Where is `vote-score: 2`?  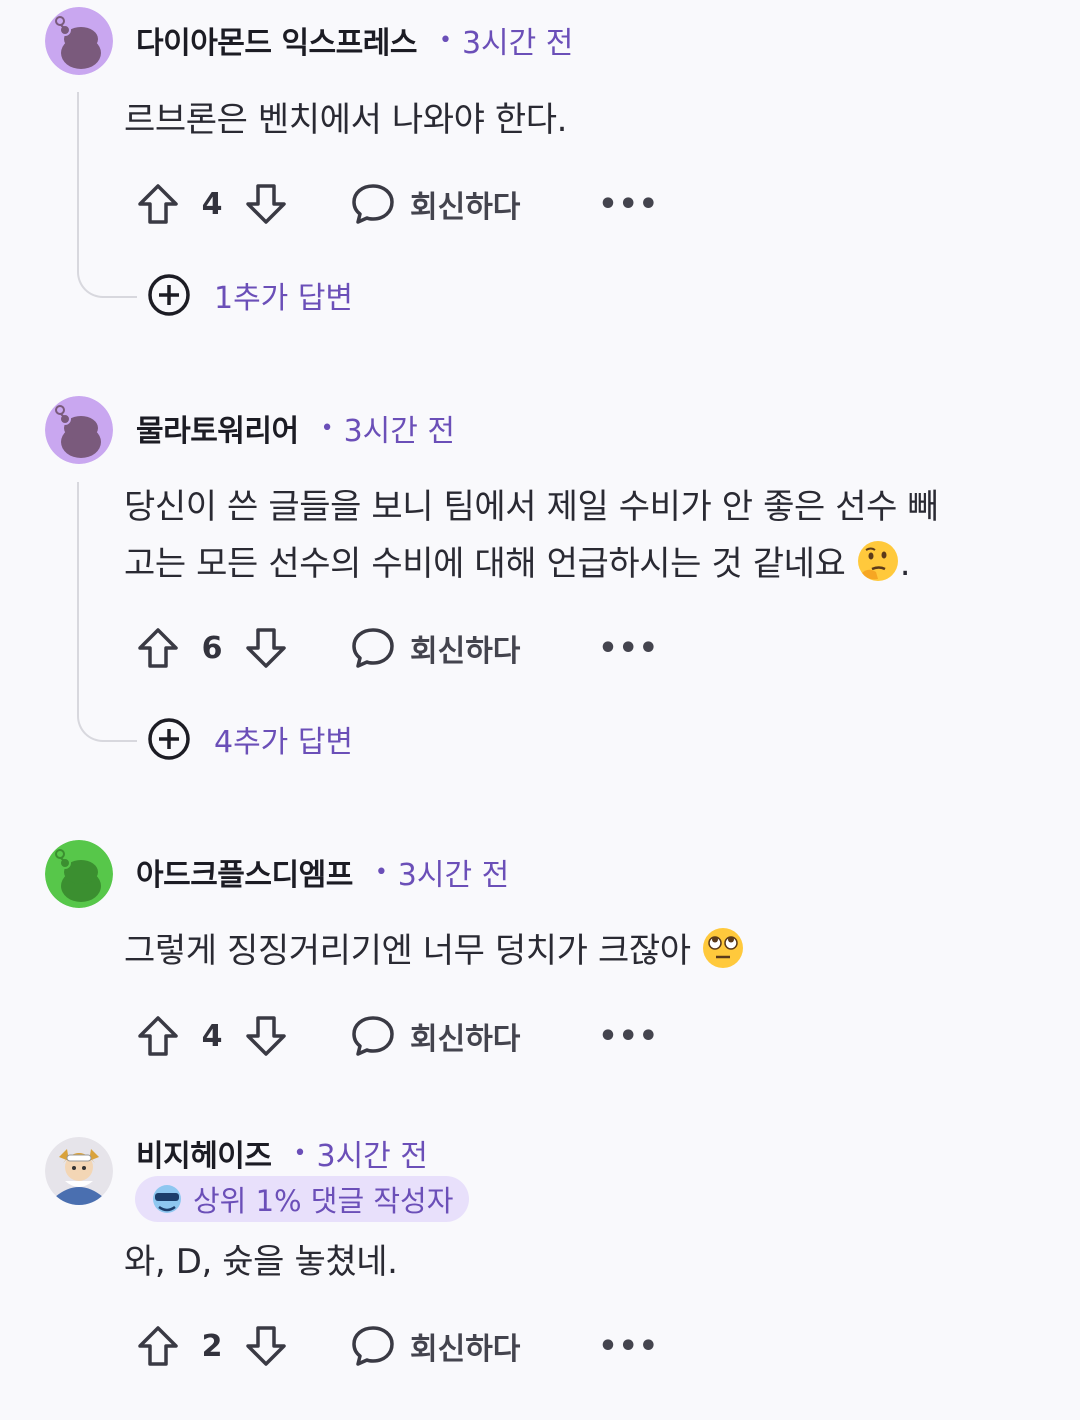
vote-score: 2 is located at coordinates (212, 1346).